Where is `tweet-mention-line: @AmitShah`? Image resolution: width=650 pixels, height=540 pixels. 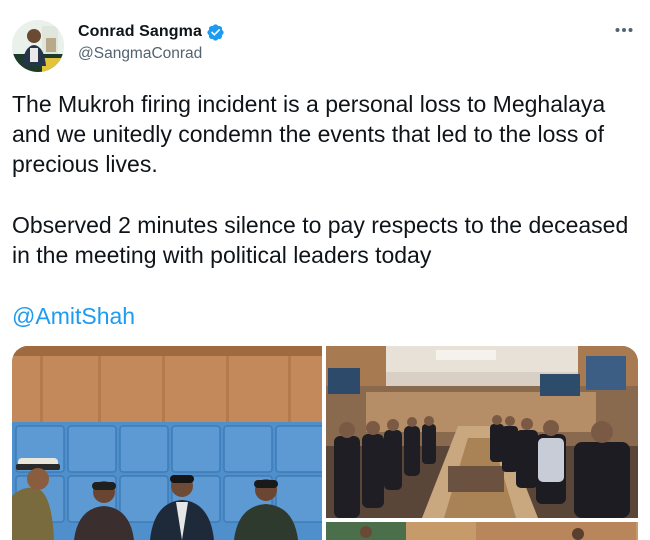 tweet-mention-line: @AmitShah is located at coordinates (322, 316).